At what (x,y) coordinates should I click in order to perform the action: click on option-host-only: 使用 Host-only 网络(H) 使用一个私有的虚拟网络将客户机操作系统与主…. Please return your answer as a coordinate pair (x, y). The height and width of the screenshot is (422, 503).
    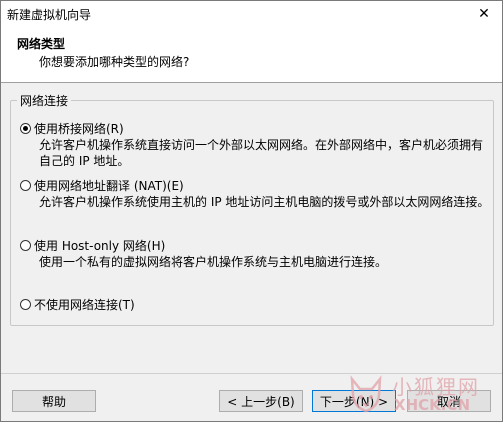
    Looking at the image, I should click on (257, 253).